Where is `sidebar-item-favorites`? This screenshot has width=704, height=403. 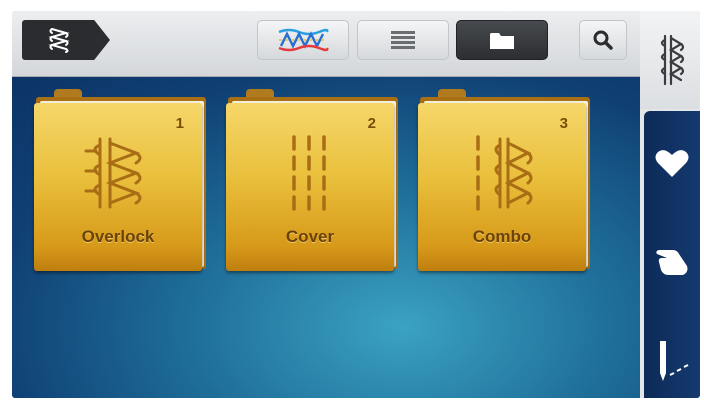 sidebar-item-favorites is located at coordinates (672, 163).